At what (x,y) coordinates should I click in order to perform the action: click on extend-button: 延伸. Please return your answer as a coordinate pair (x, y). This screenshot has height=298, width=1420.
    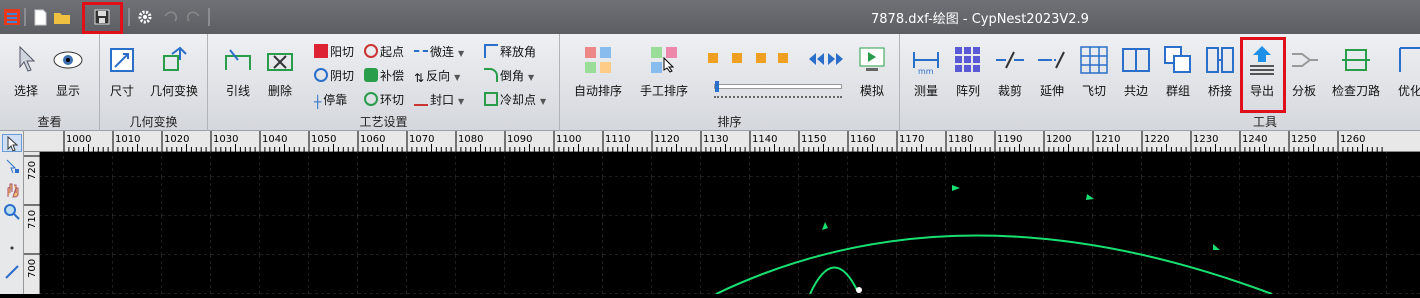
    Looking at the image, I should click on (1052, 71).